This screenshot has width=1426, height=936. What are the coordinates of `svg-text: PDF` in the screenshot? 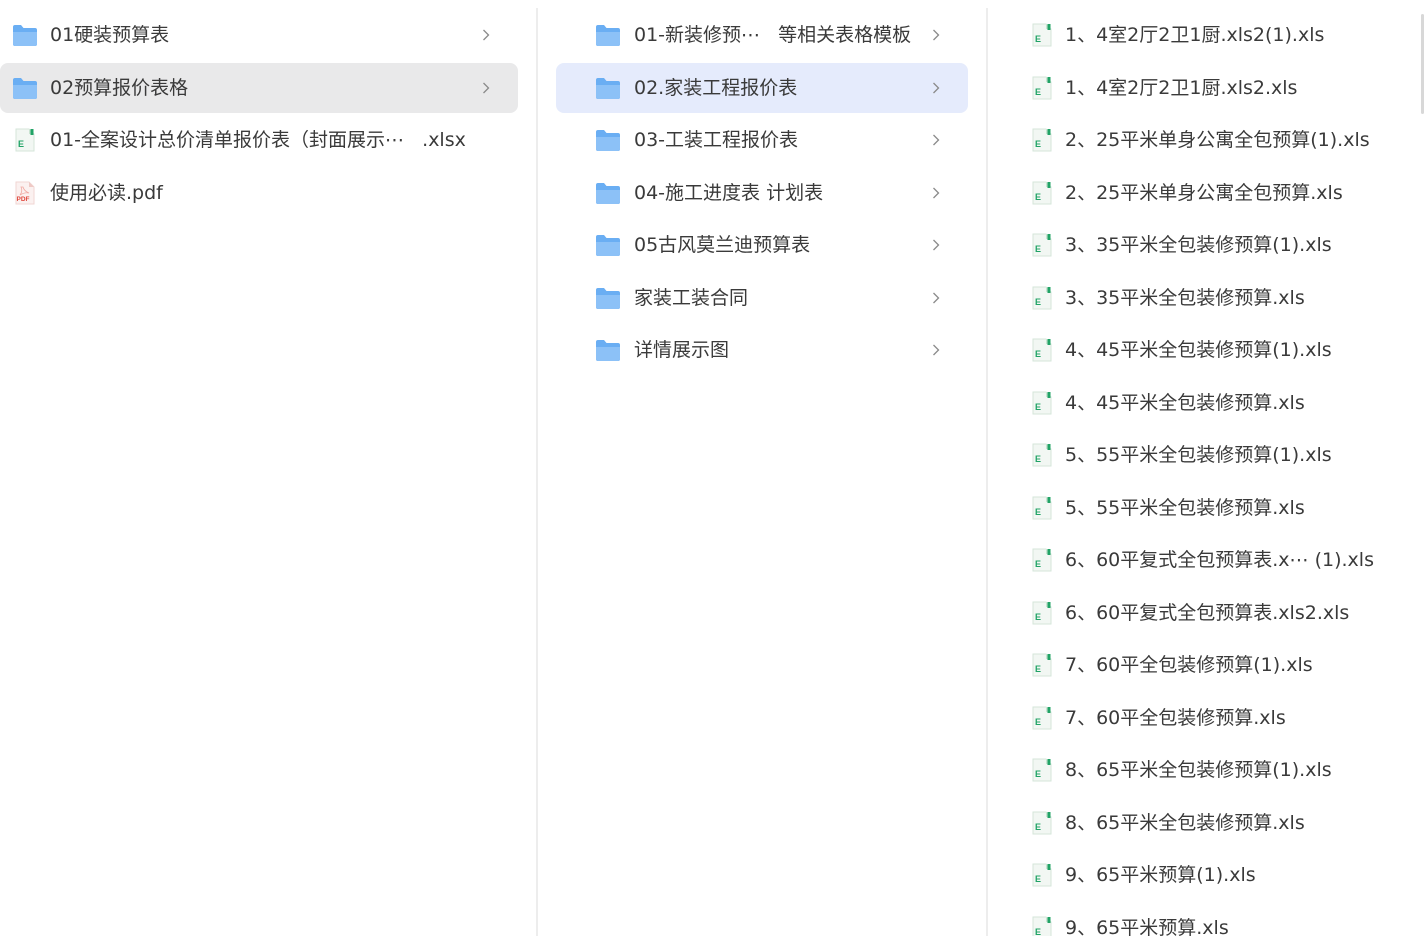 It's located at (23, 199).